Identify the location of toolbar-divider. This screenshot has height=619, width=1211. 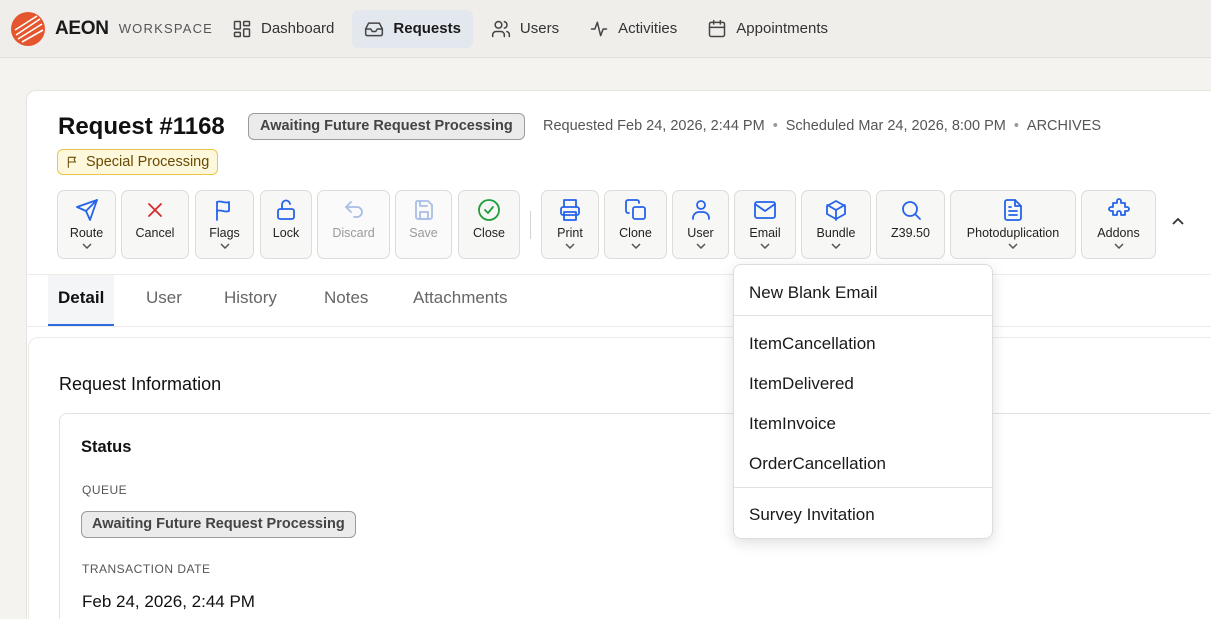
(530, 225).